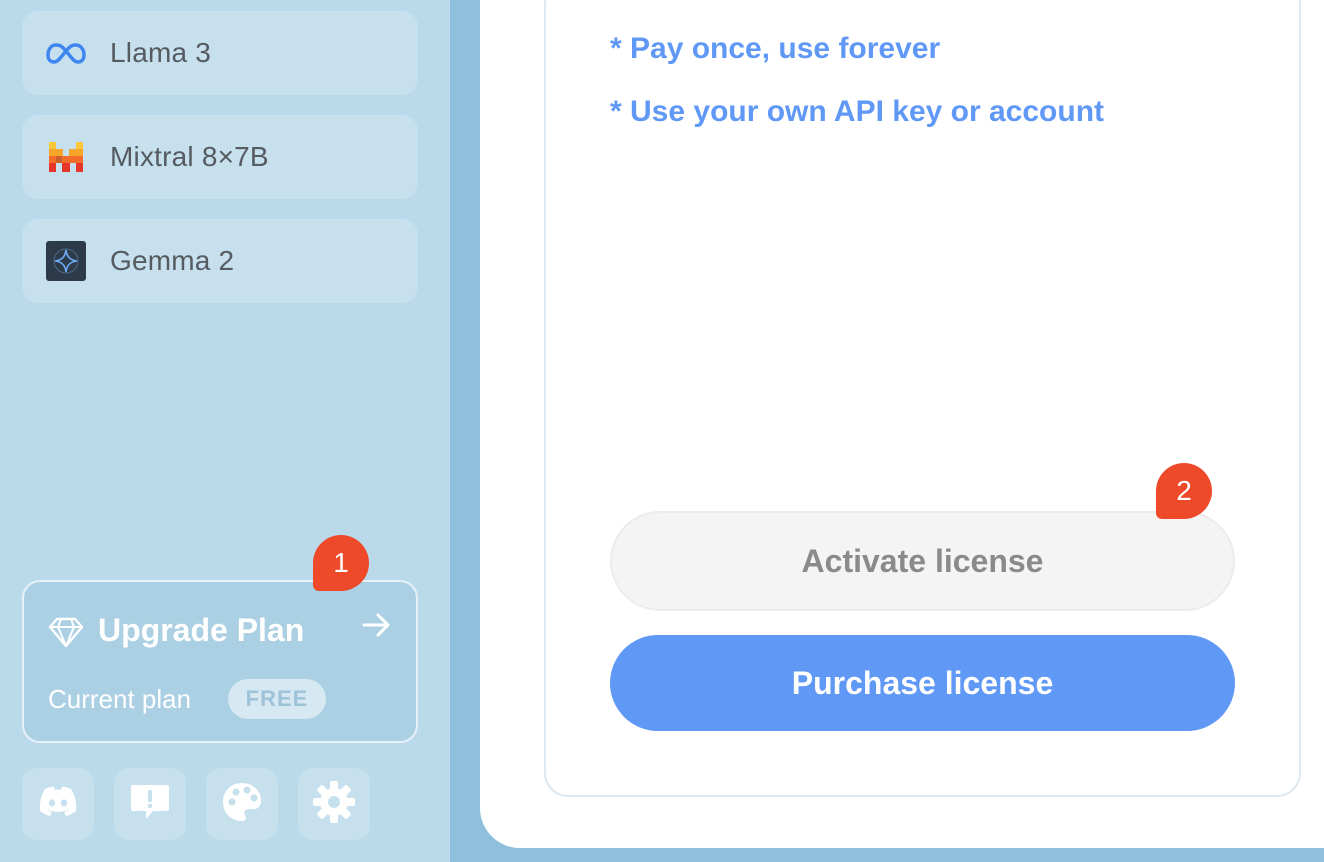 The width and height of the screenshot is (1324, 862). I want to click on discord-button, so click(58, 804).